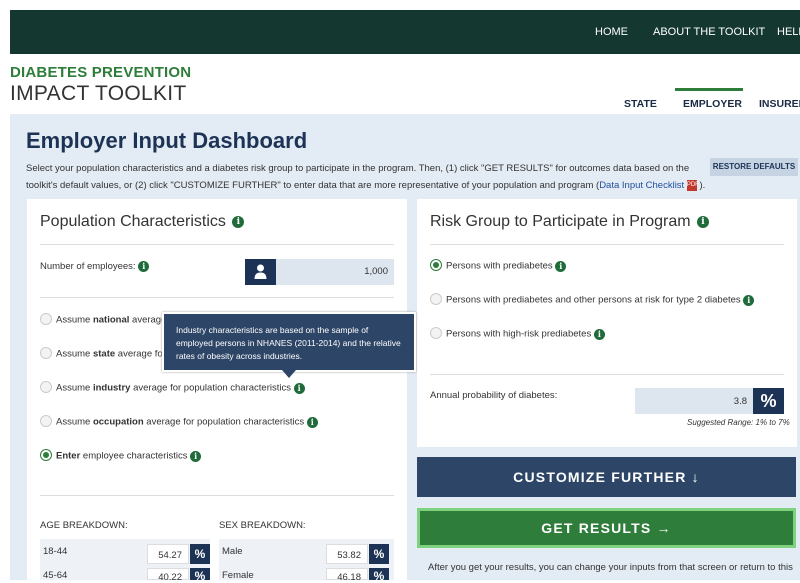 This screenshot has width=800, height=583. What do you see at coordinates (560, 221) in the screenshot?
I see `risk-title-text: Risk Group to Participate in Program` at bounding box center [560, 221].